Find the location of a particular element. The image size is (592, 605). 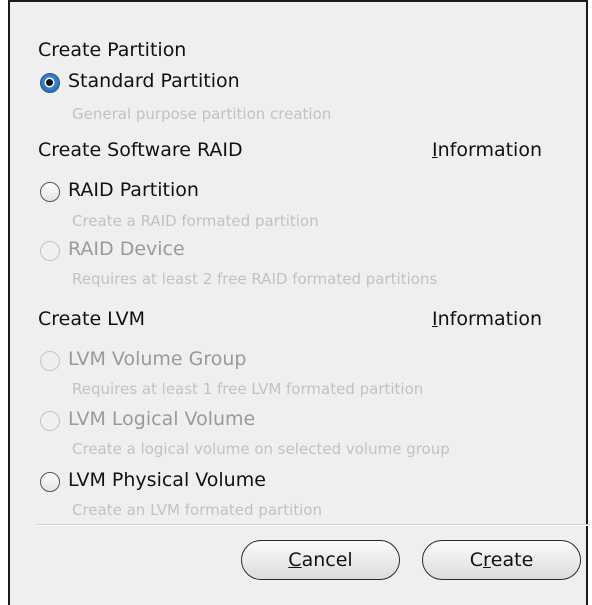

cancel-label: ancel is located at coordinates (327, 560).